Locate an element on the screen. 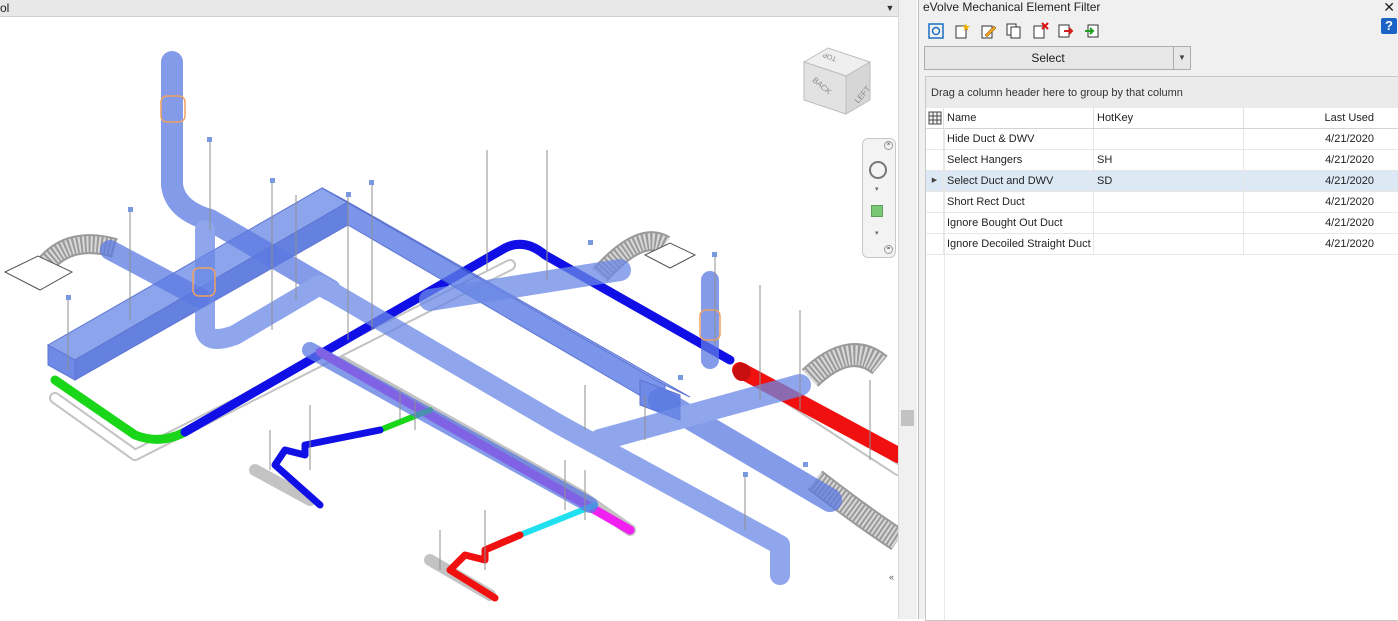  help-icon: ? is located at coordinates (1389, 26).